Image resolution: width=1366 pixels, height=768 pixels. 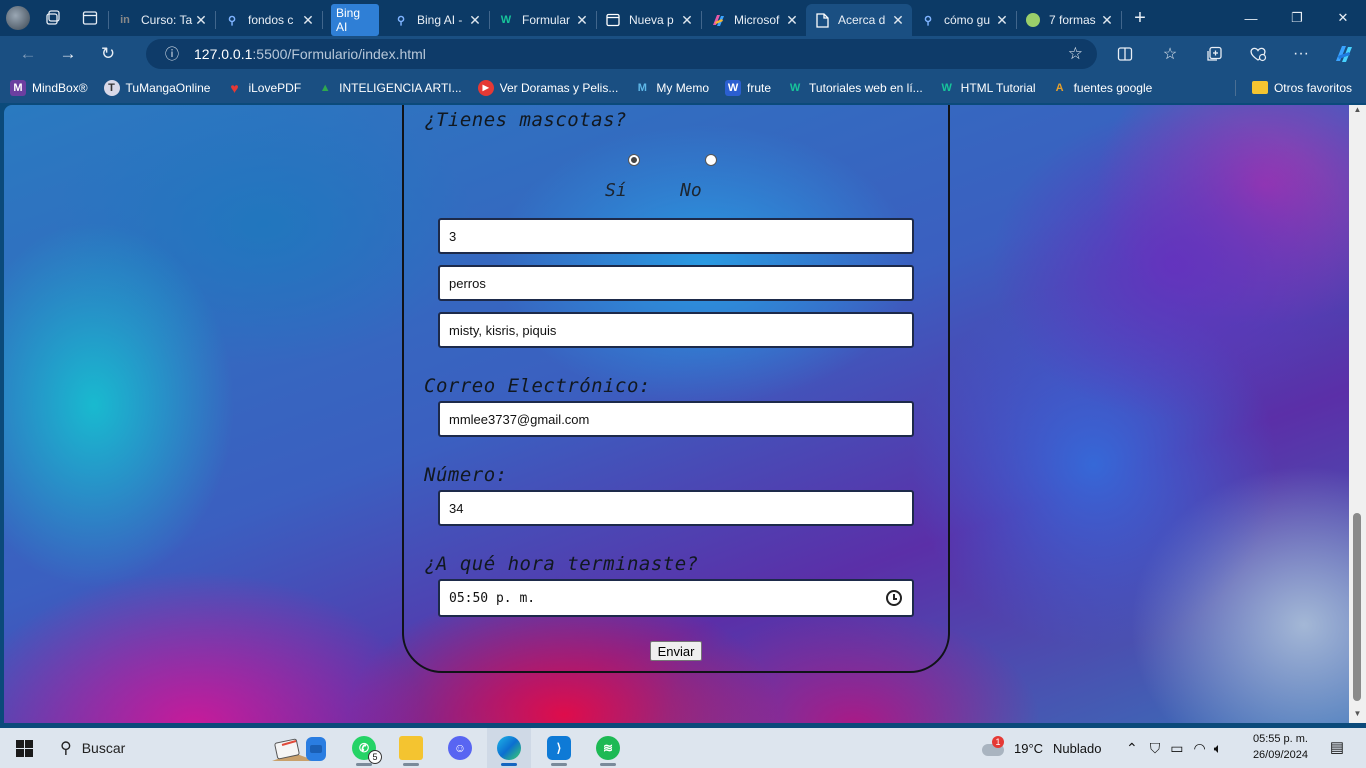 I want to click on close-window-button: ✕, so click(x=1343, y=18).